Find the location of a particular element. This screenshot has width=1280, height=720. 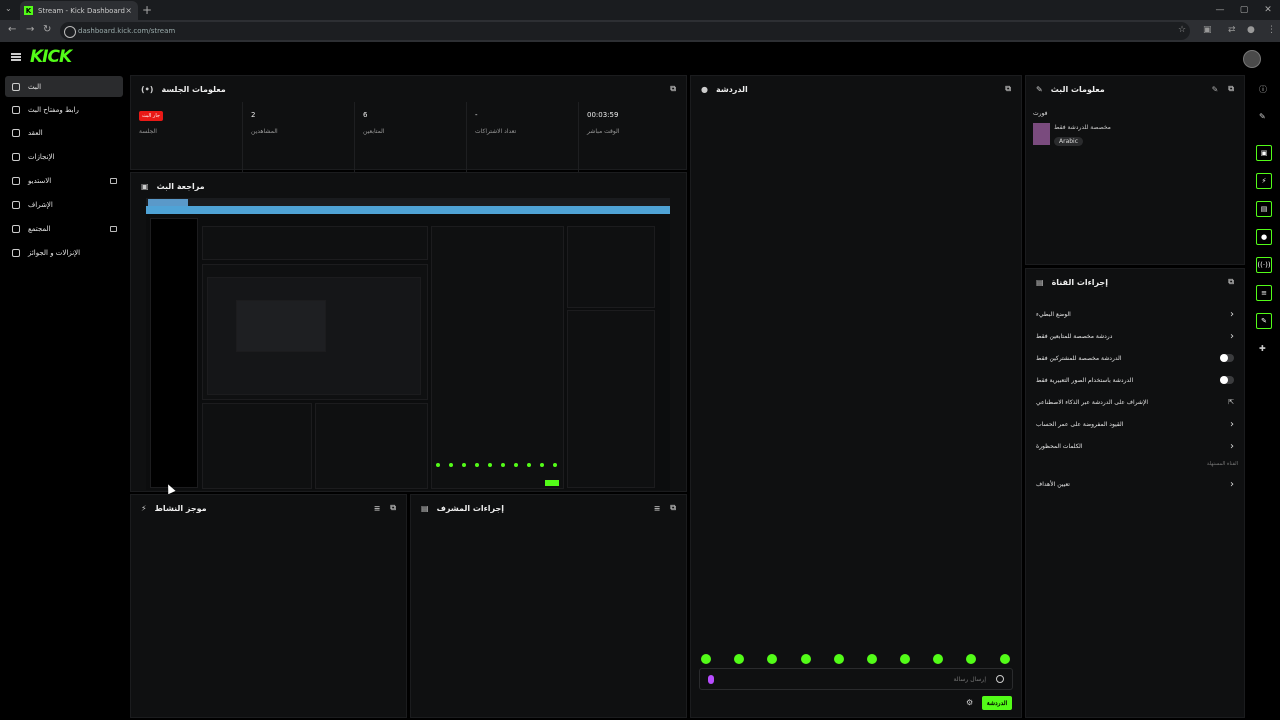

chat-send-button: الدردشة is located at coordinates (997, 703).